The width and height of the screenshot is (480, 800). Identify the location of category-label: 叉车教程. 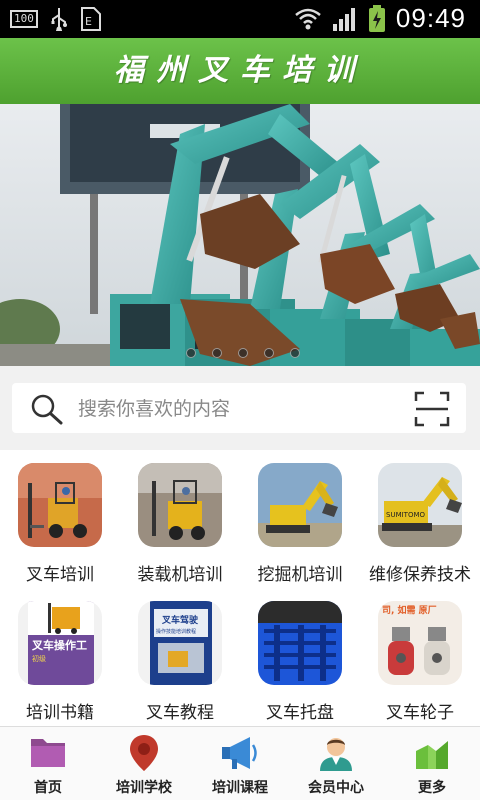
(180, 713).